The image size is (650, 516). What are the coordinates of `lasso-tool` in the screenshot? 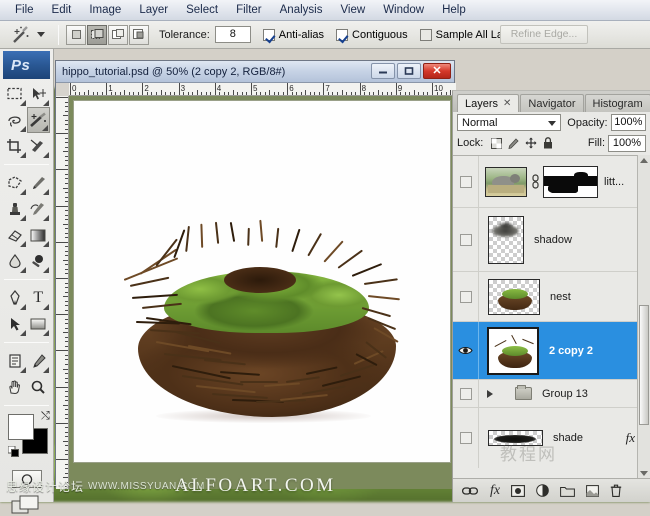 It's located at (15, 120).